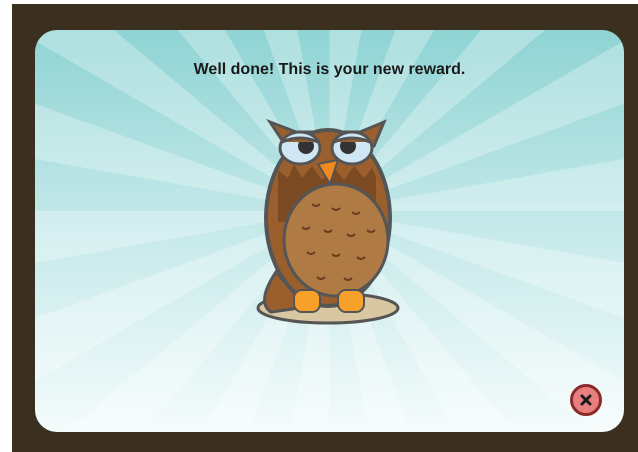 This screenshot has width=638, height=452. I want to click on close-button, so click(586, 400).